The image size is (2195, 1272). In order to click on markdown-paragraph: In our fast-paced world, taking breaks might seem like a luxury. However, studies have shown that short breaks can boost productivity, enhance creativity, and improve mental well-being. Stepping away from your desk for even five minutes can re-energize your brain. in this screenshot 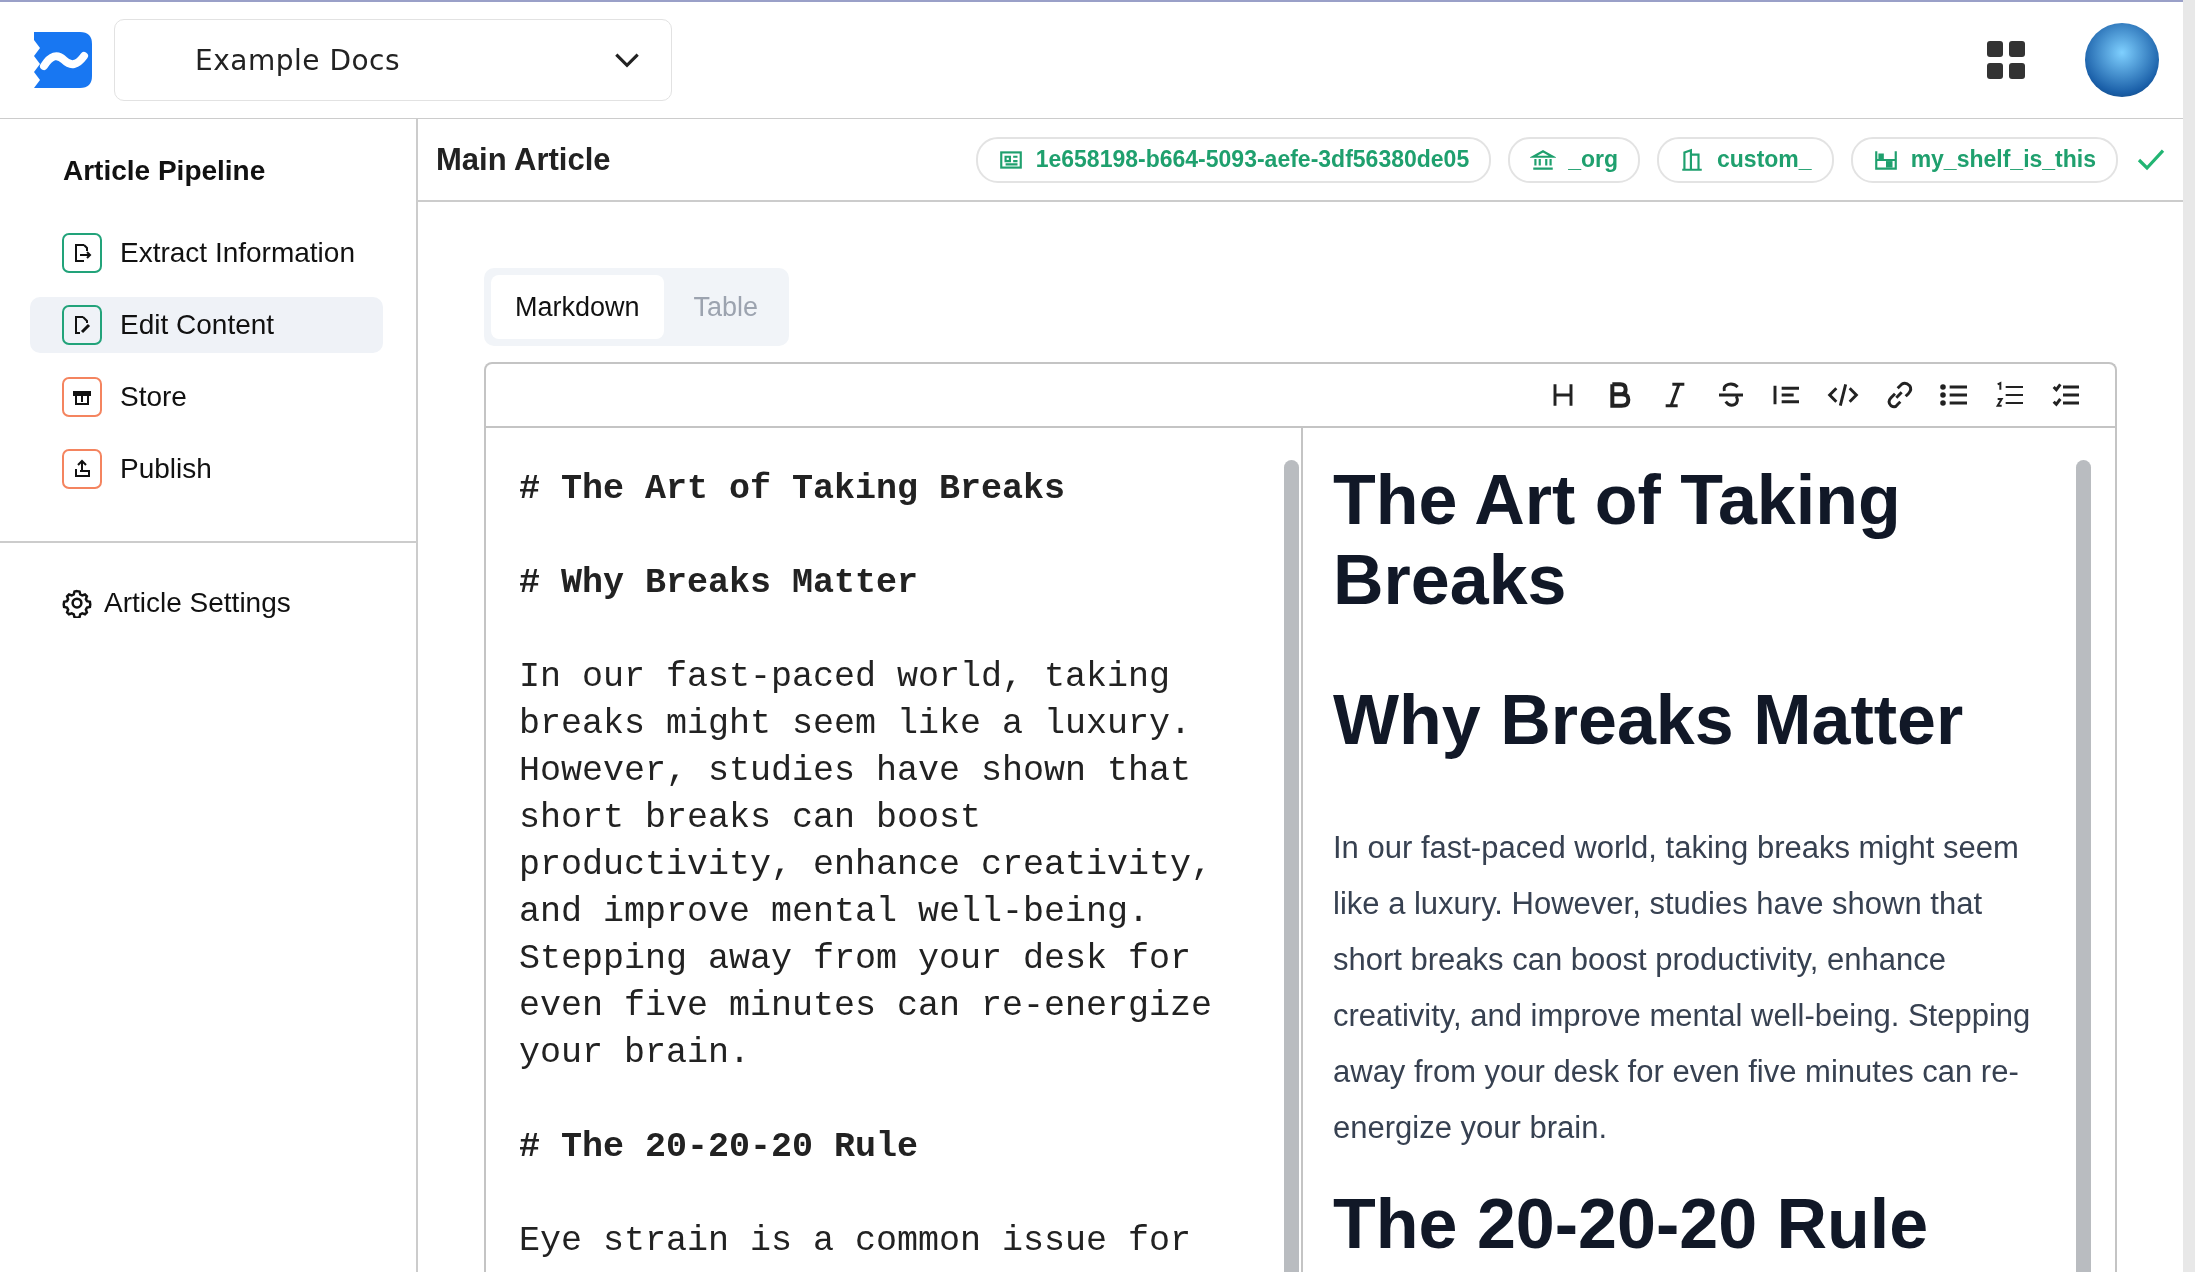, I will do `click(866, 865)`.